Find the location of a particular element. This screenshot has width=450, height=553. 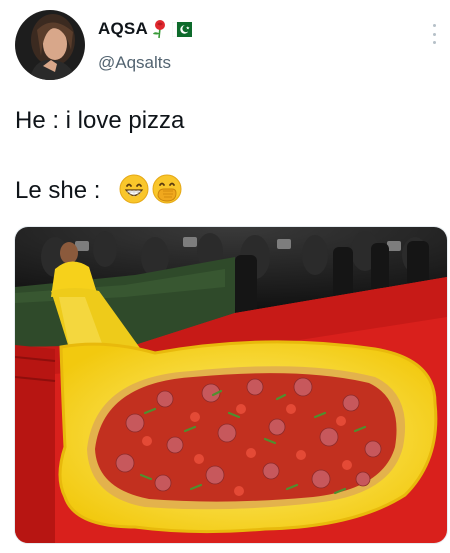

face-with-hand-over-mouth-icon is located at coordinates (167, 189).